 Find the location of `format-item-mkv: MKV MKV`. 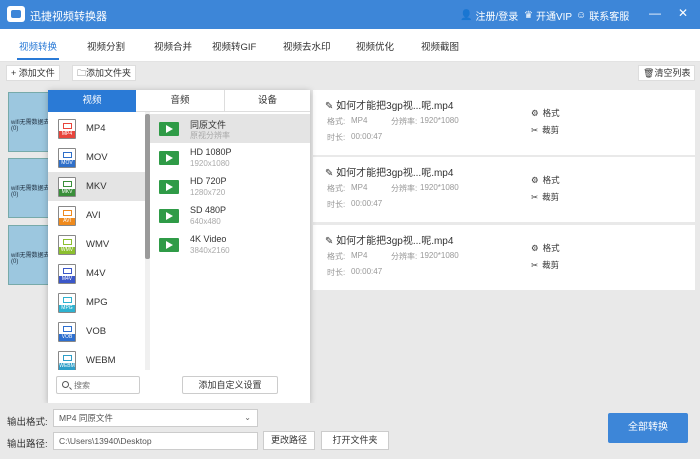

format-item-mkv: MKV MKV is located at coordinates (96, 186).